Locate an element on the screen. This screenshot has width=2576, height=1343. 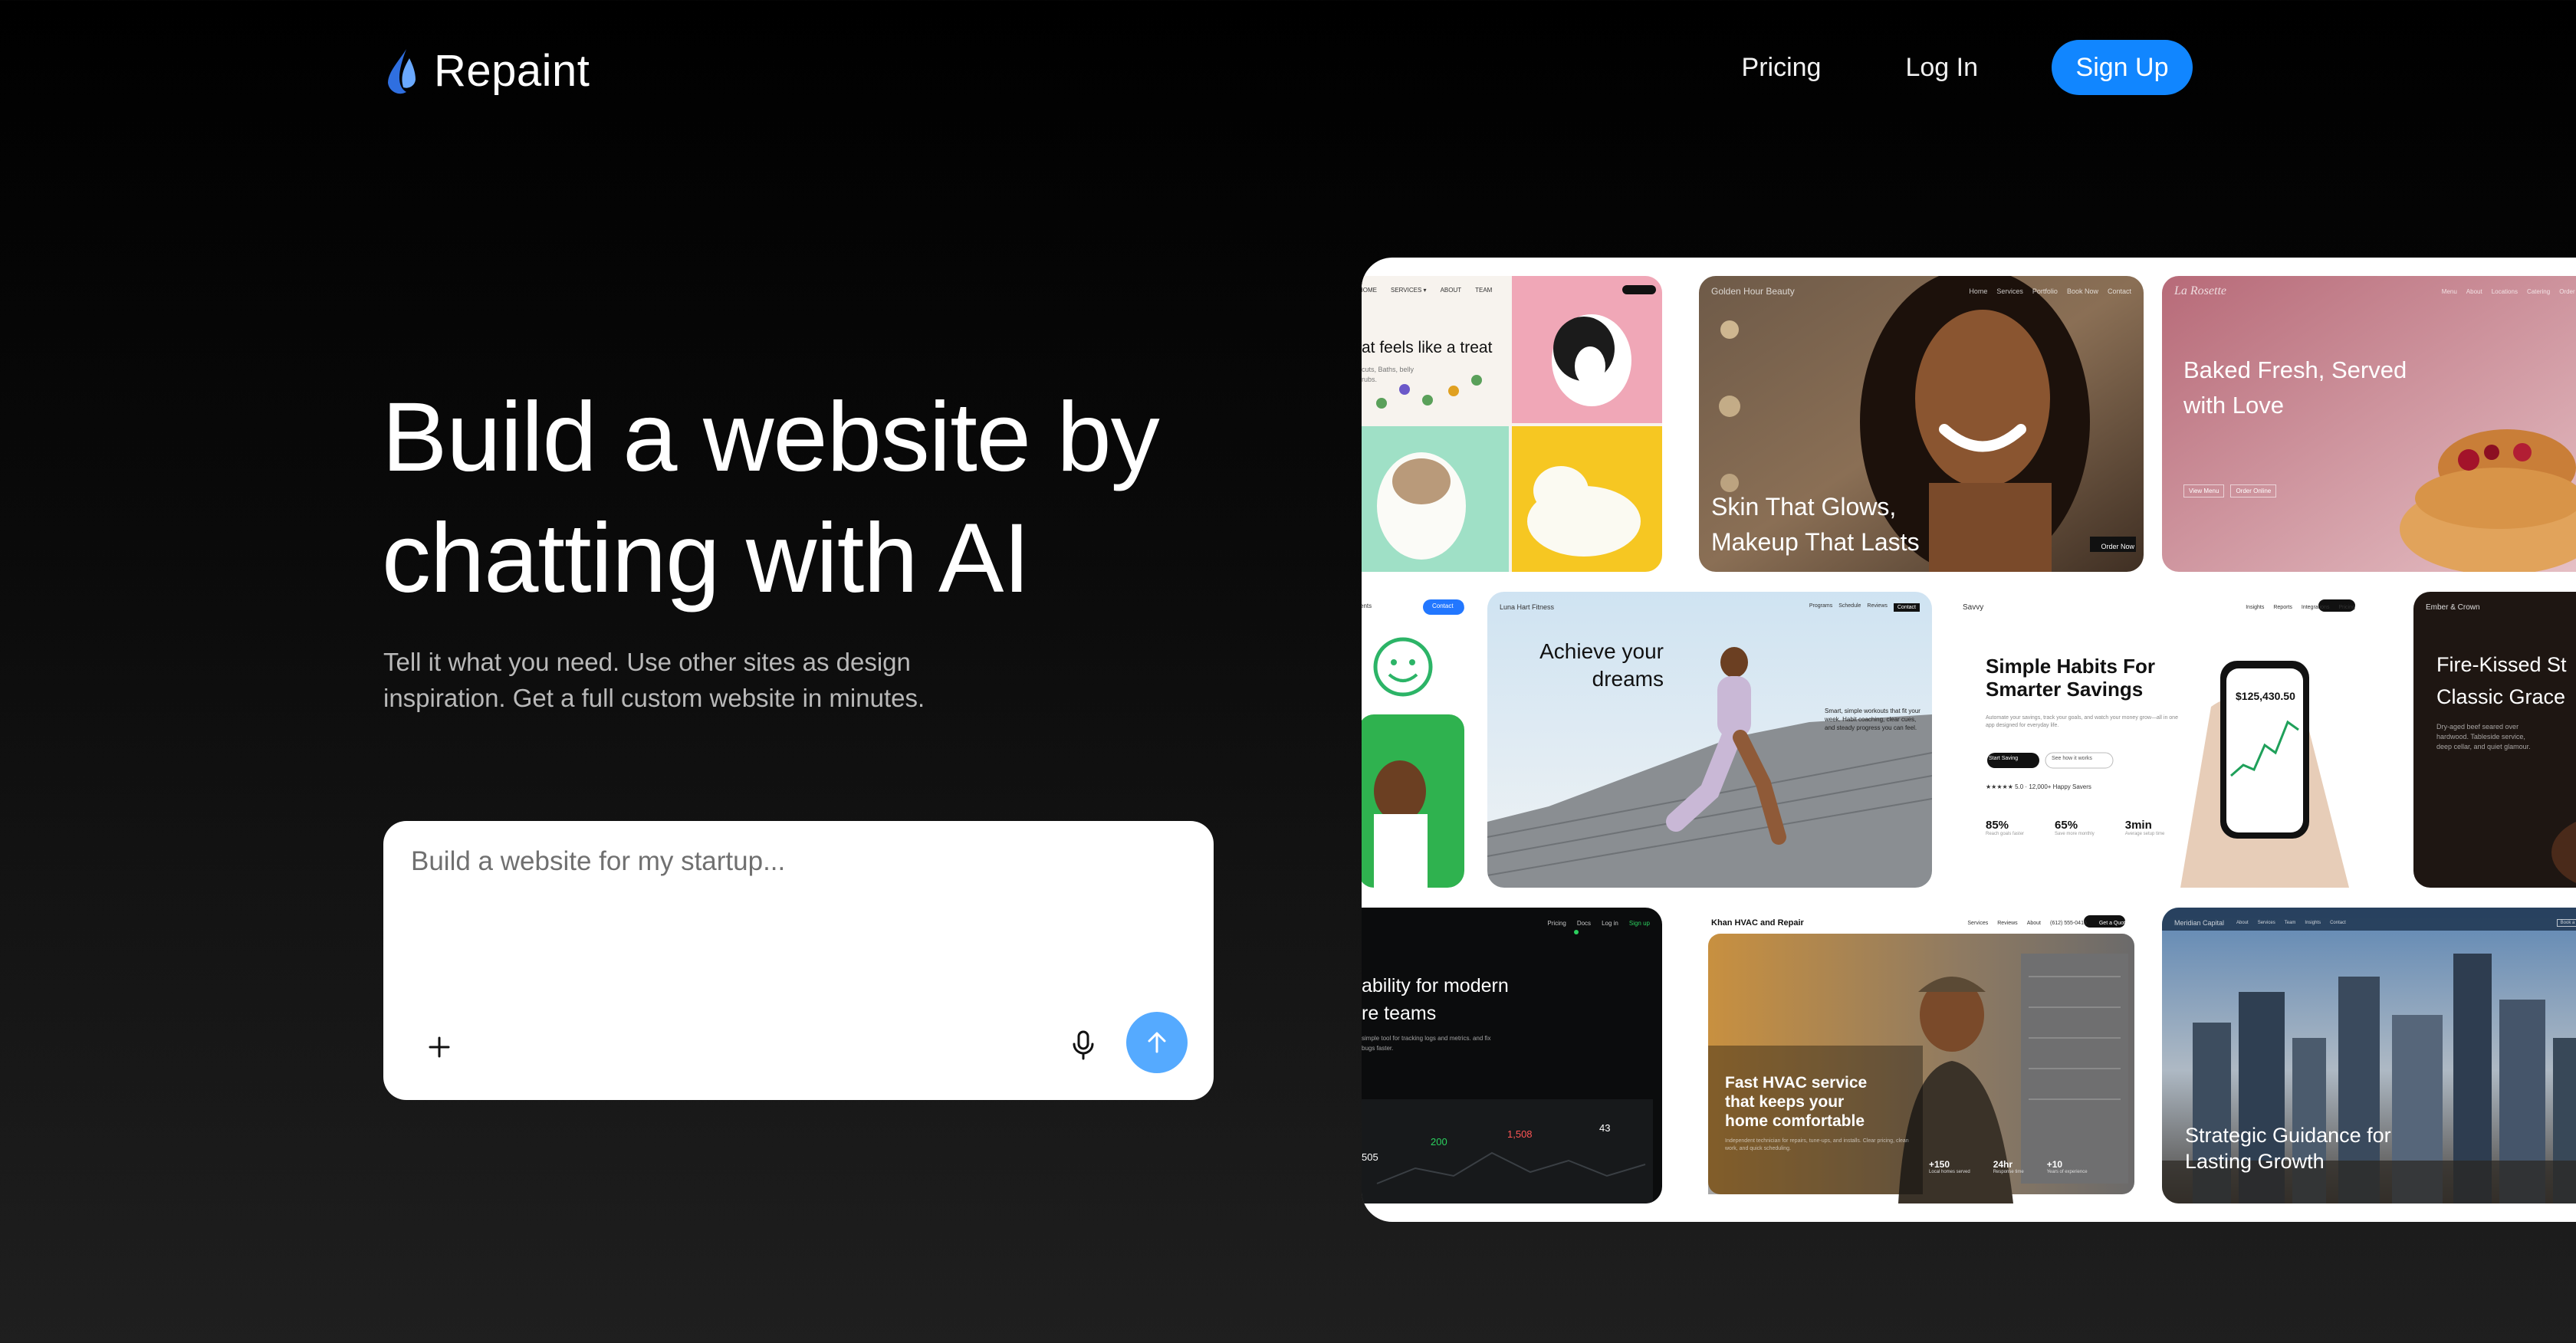
bakery-headline: Baked Fresh, Served with Love is located at coordinates (2295, 388).